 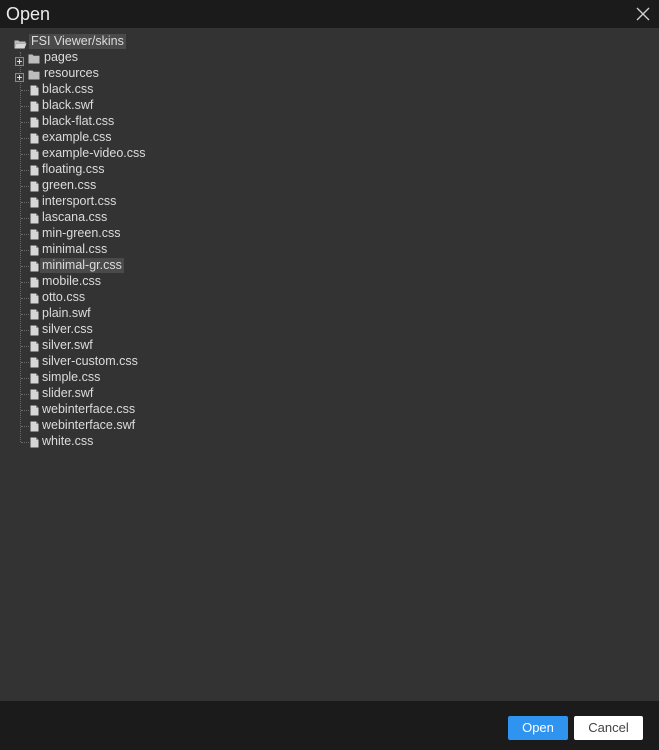 I want to click on tree-file-label: lascana.css, so click(x=75, y=217).